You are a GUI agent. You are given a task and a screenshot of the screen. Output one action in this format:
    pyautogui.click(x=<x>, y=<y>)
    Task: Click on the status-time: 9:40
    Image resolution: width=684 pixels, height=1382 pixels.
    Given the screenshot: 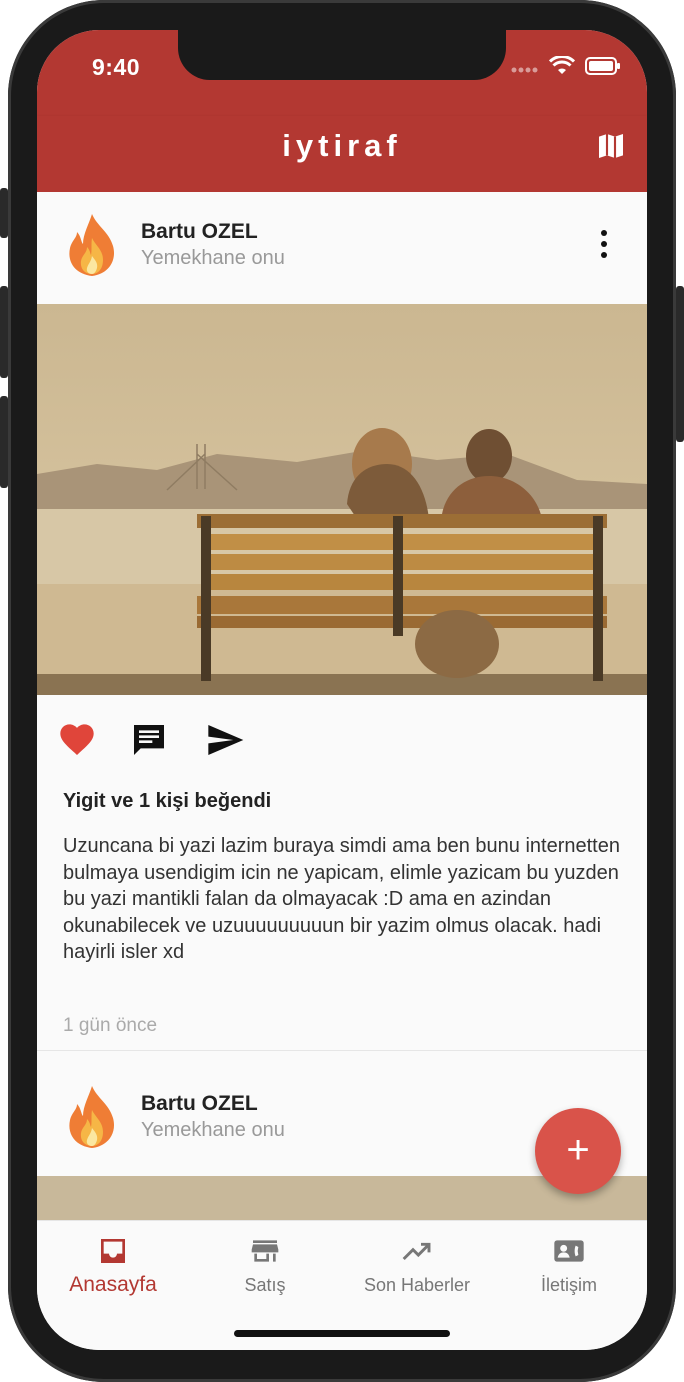 What is the action you would take?
    pyautogui.click(x=116, y=67)
    